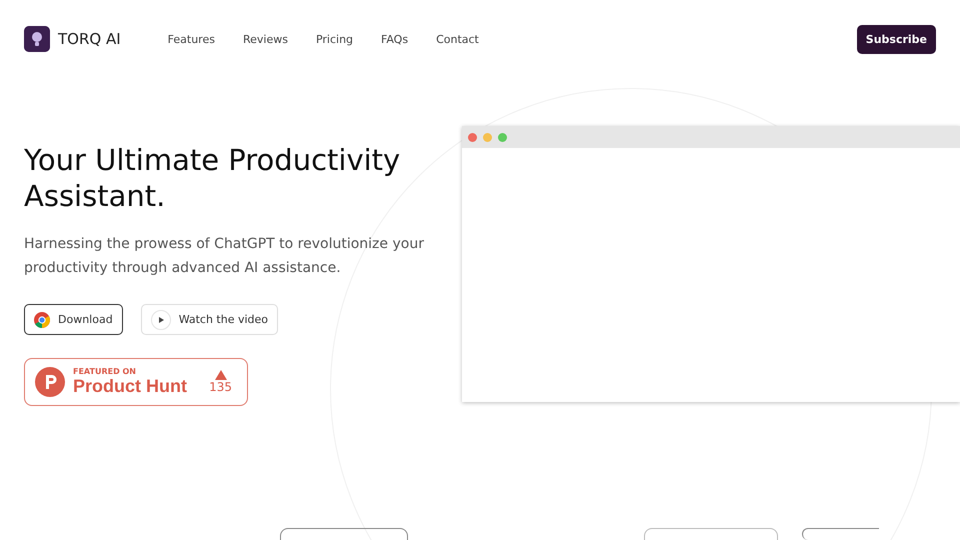  What do you see at coordinates (136, 382) in the screenshot?
I see `product-hunt-badge: FEATURED ON Product Hunt 135` at bounding box center [136, 382].